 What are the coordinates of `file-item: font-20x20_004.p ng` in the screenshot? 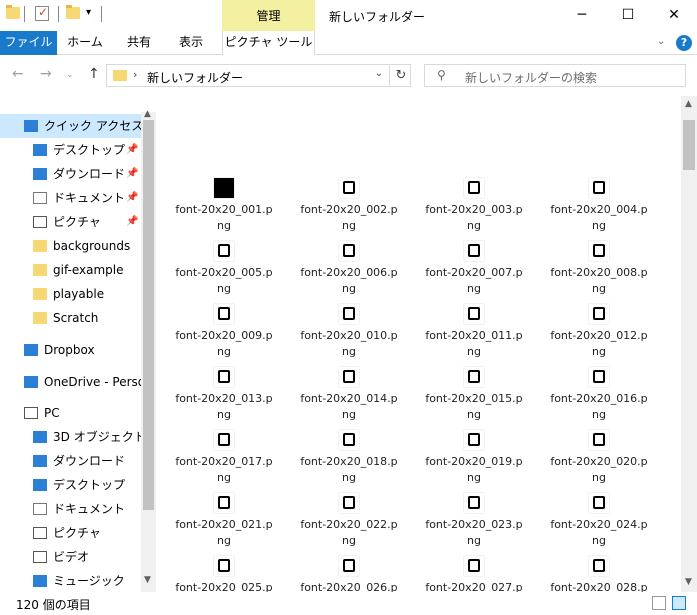 It's located at (599, 207).